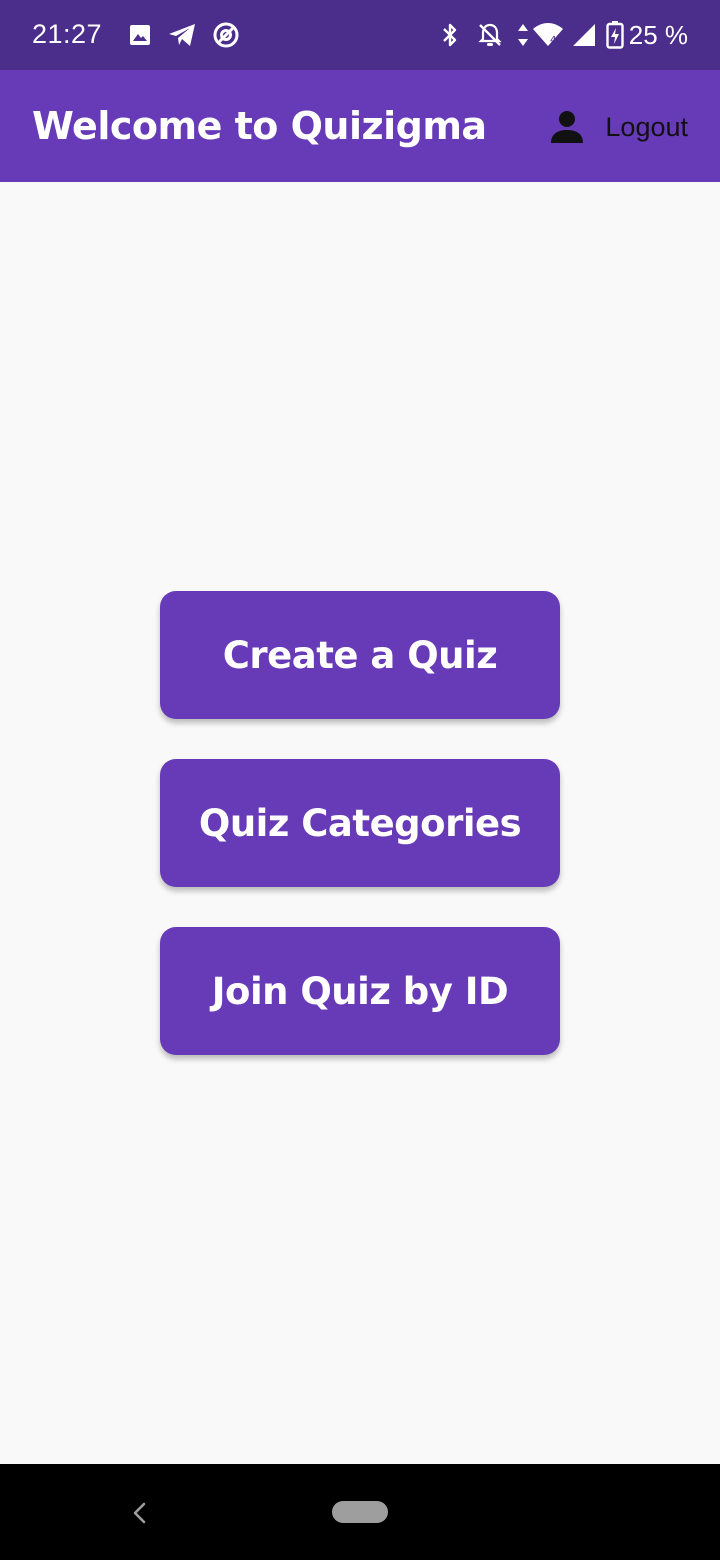 The width and height of the screenshot is (720, 1560). What do you see at coordinates (182, 35) in the screenshot?
I see `telegram-icon` at bounding box center [182, 35].